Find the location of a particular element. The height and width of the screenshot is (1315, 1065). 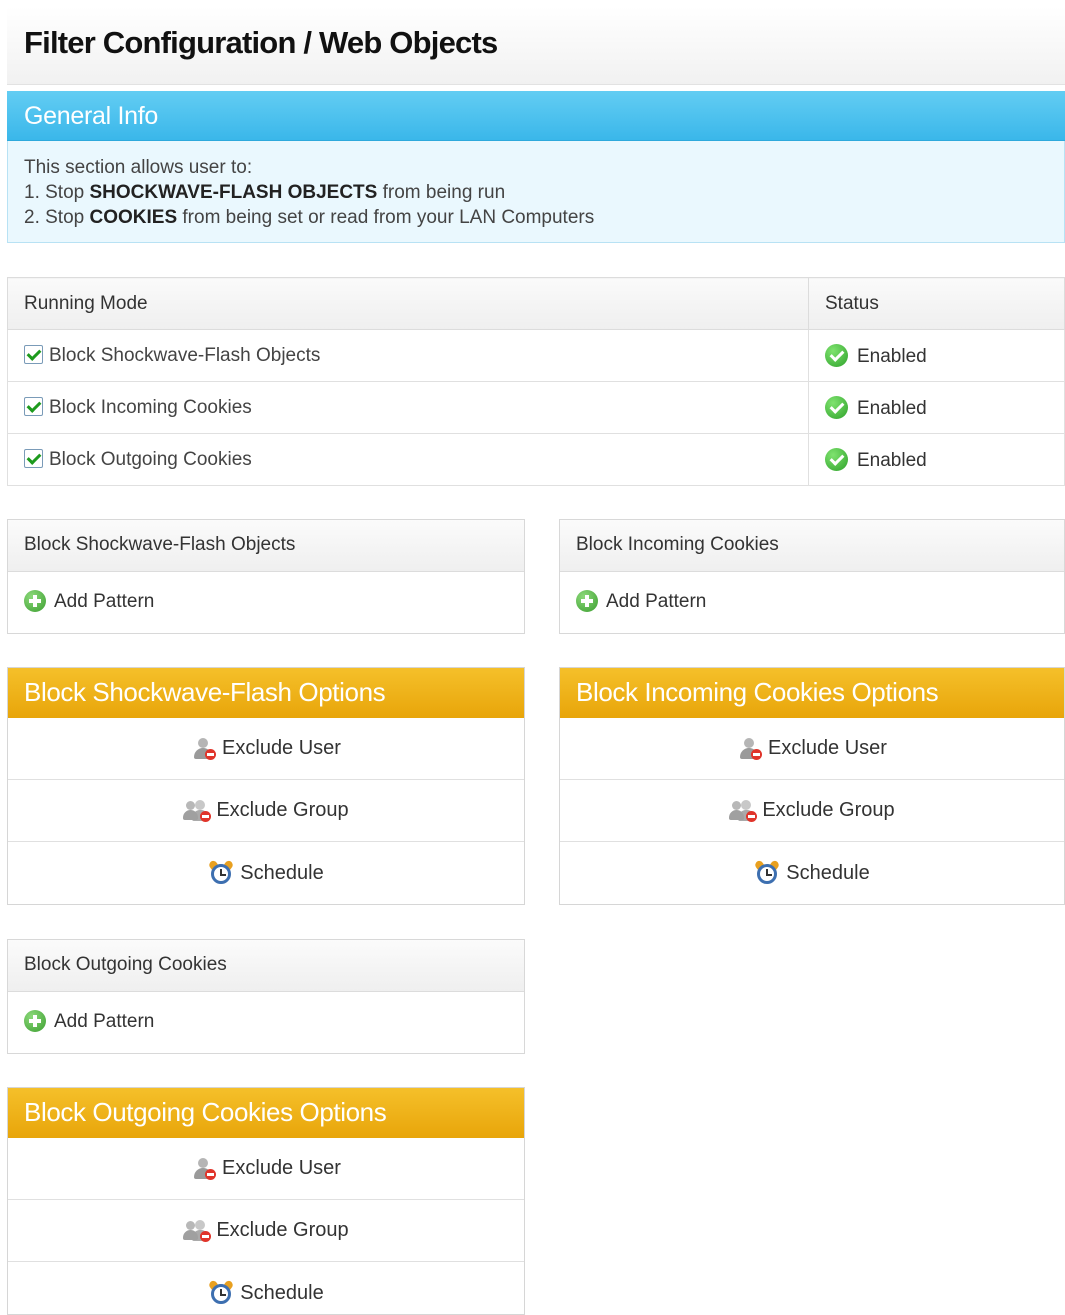

table-row: Block Outgoing Cookies Enabled is located at coordinates (536, 459).